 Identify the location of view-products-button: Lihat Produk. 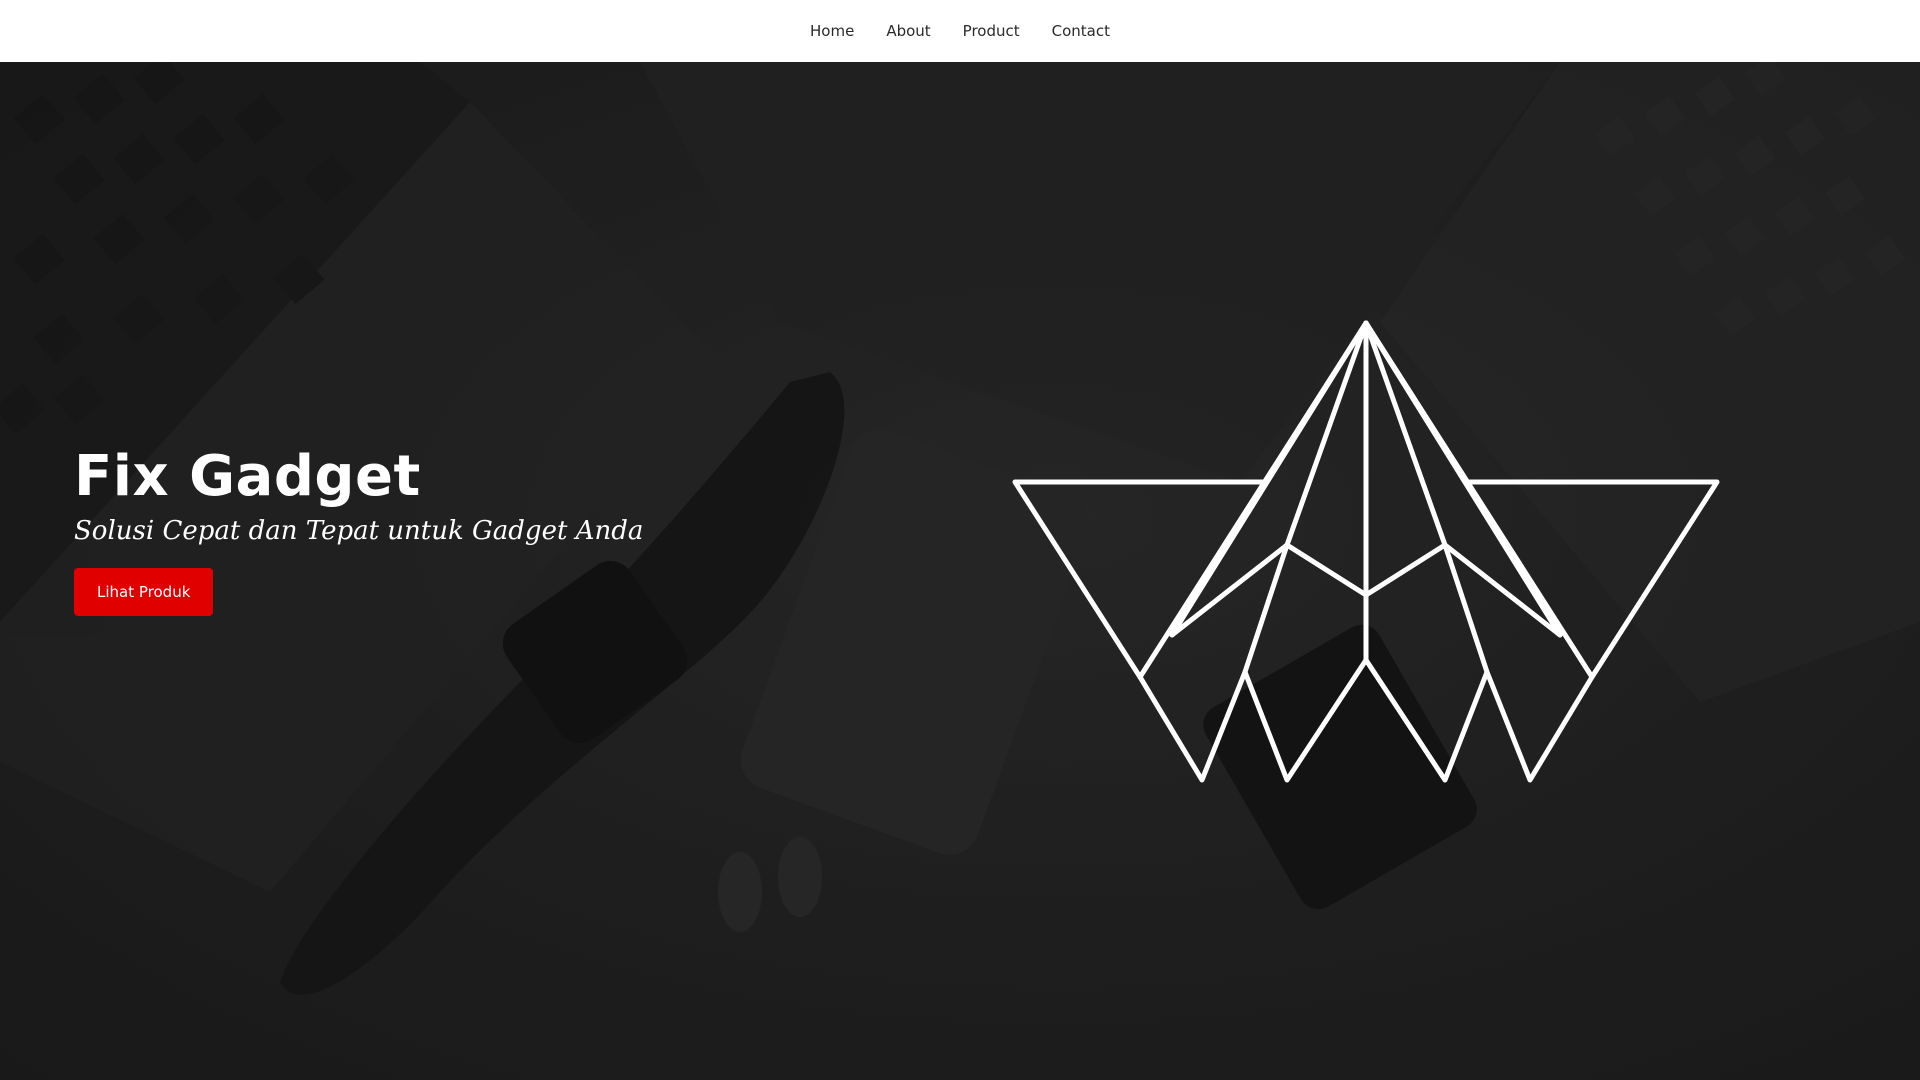
(144, 591).